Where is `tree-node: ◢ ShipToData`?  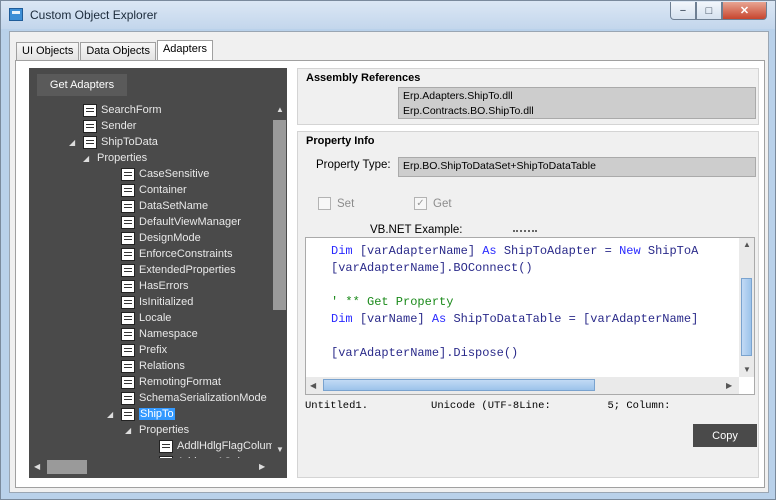
tree-node: ◢ ShipToData is located at coordinates (113, 142).